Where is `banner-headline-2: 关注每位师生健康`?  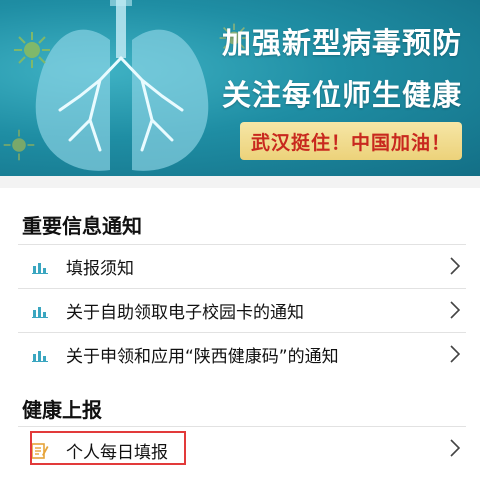
banner-headline-2: 关注每位师生健康 is located at coordinates (341, 95).